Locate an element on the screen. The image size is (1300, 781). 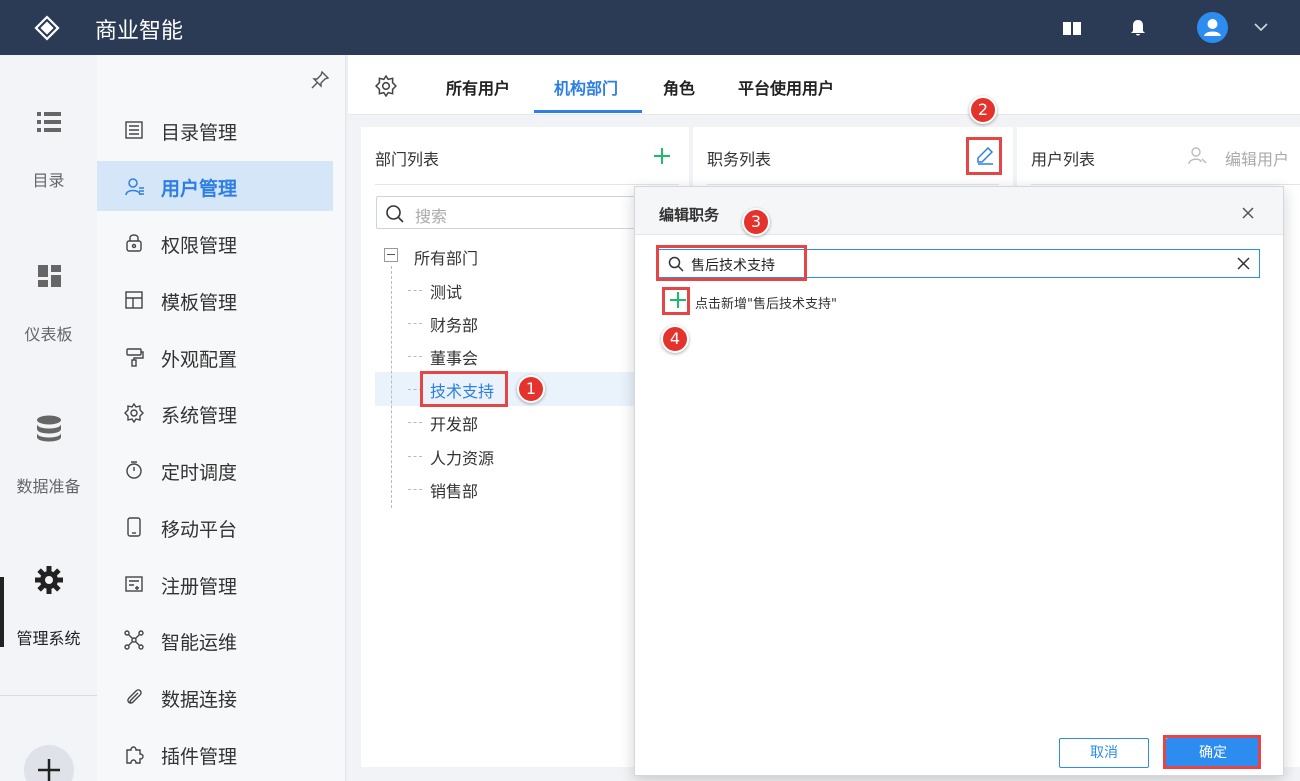
tab-platform-users: 平台使用用户 is located at coordinates (786, 87).